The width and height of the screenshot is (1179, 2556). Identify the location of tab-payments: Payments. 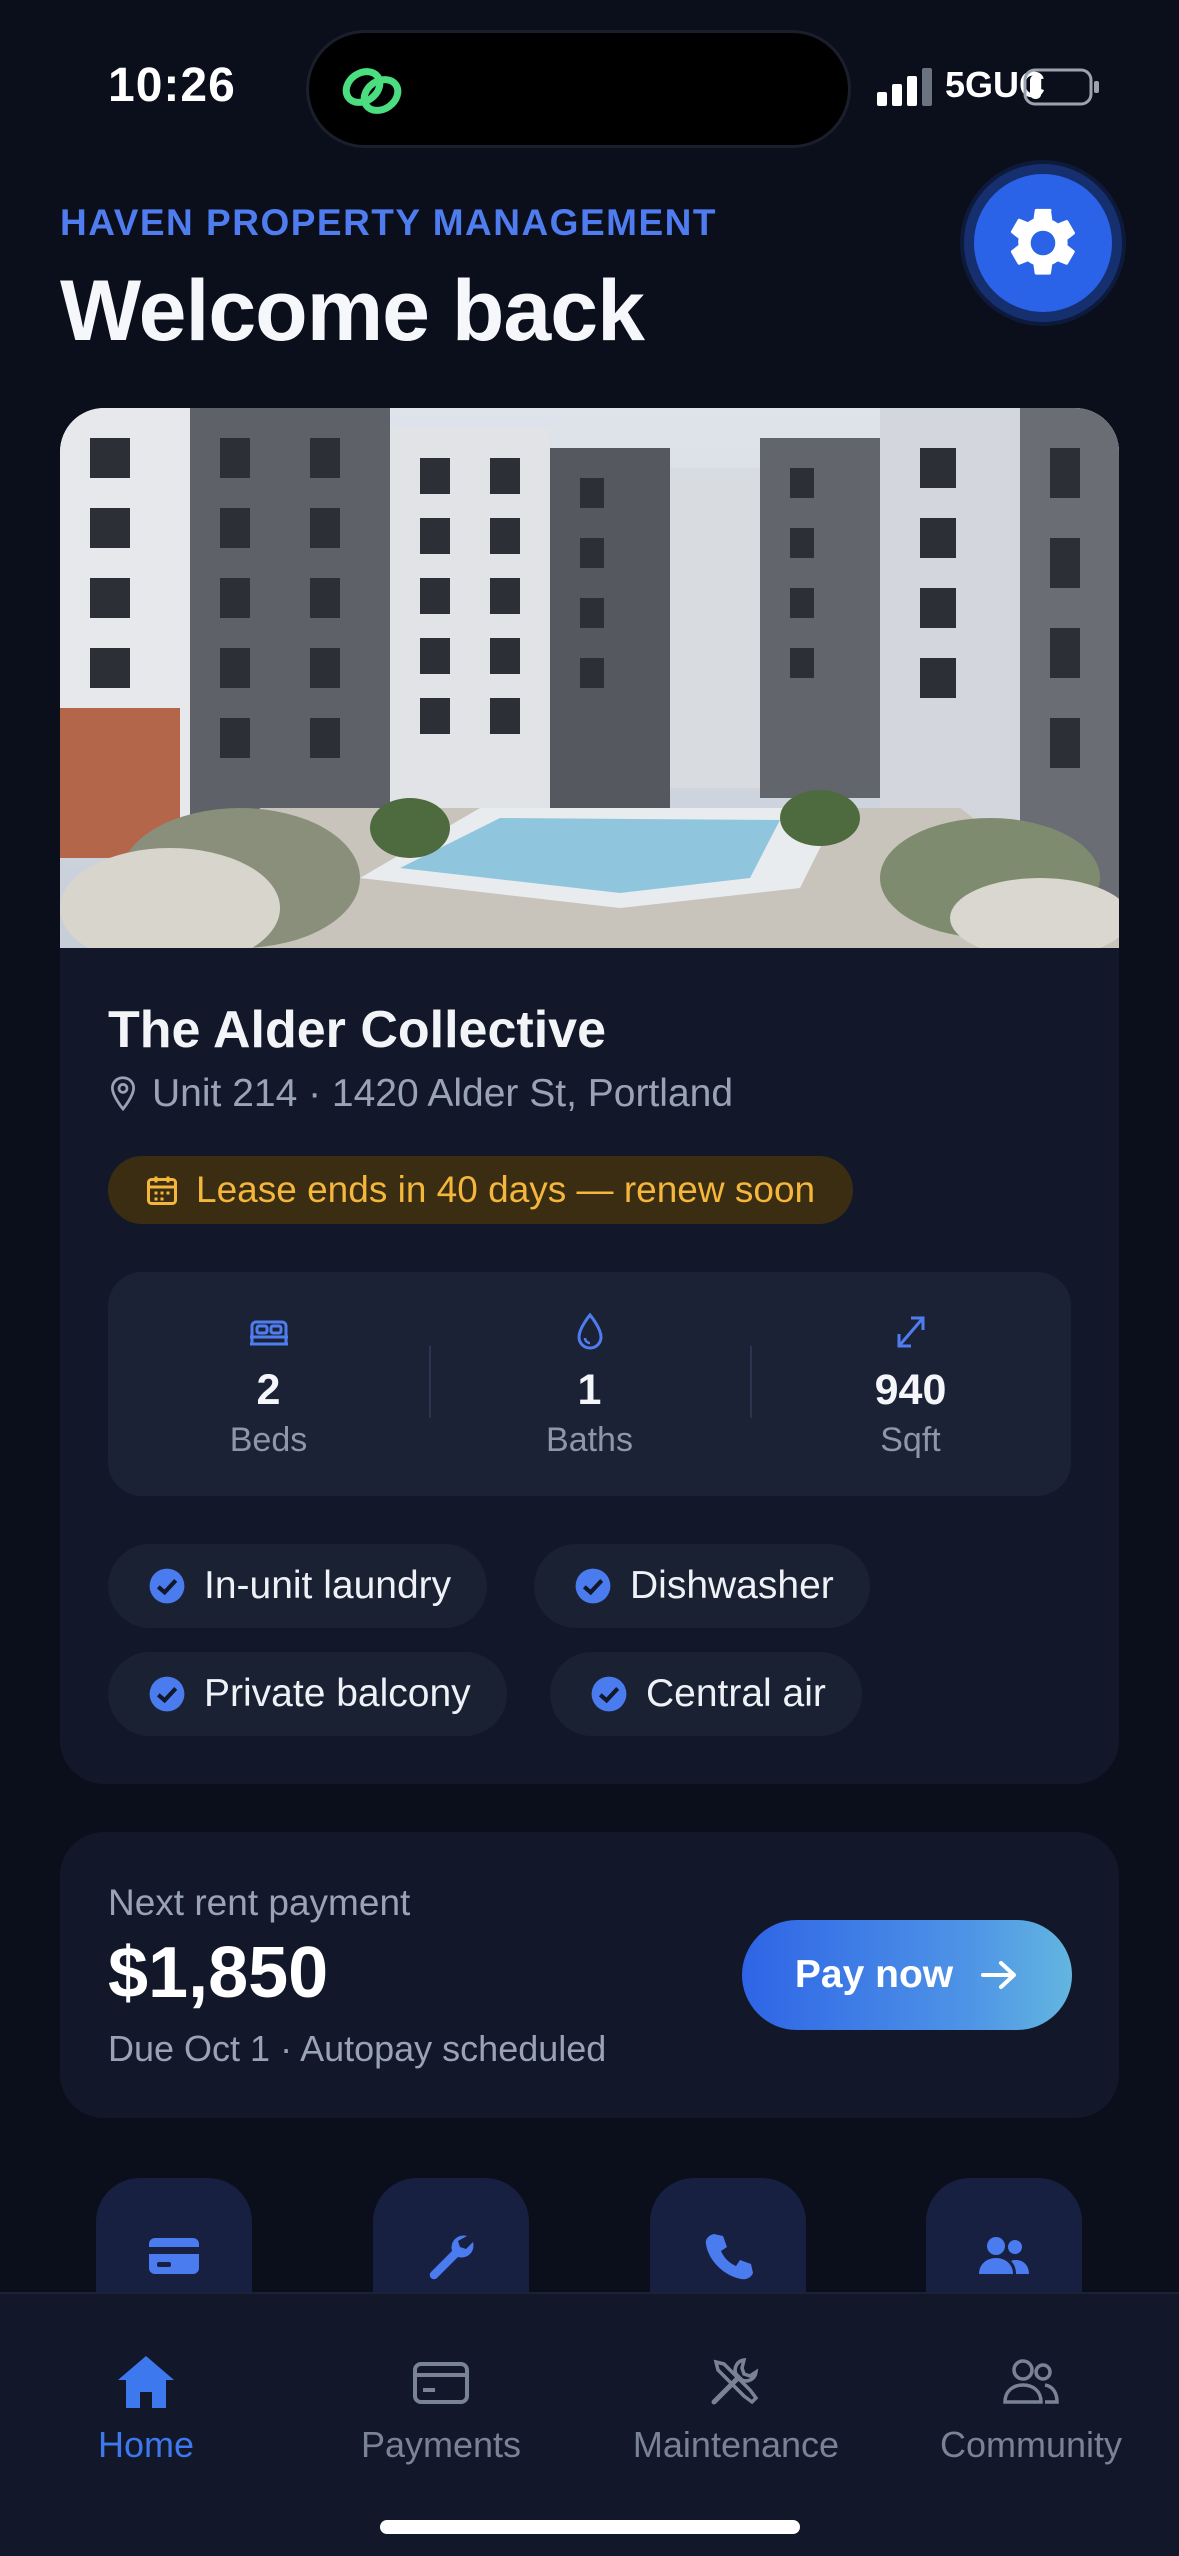
(441, 2409).